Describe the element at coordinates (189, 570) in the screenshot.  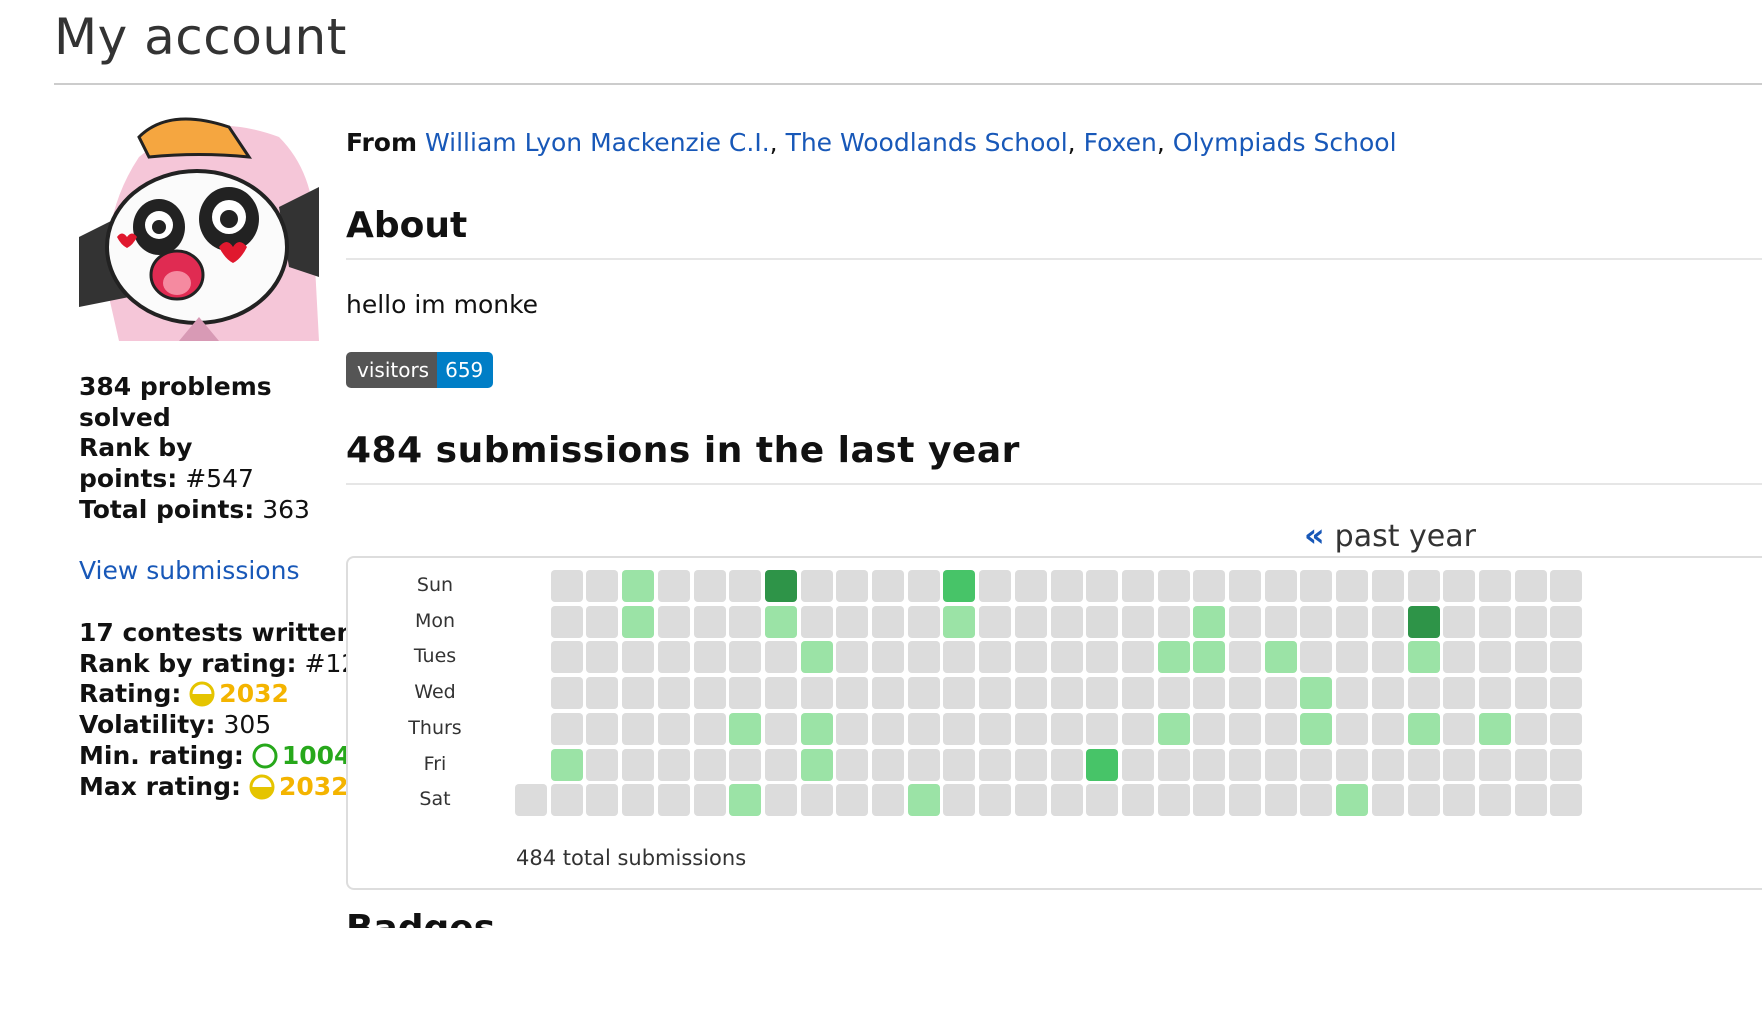
I see `view-submissions-link: View submissions` at that location.